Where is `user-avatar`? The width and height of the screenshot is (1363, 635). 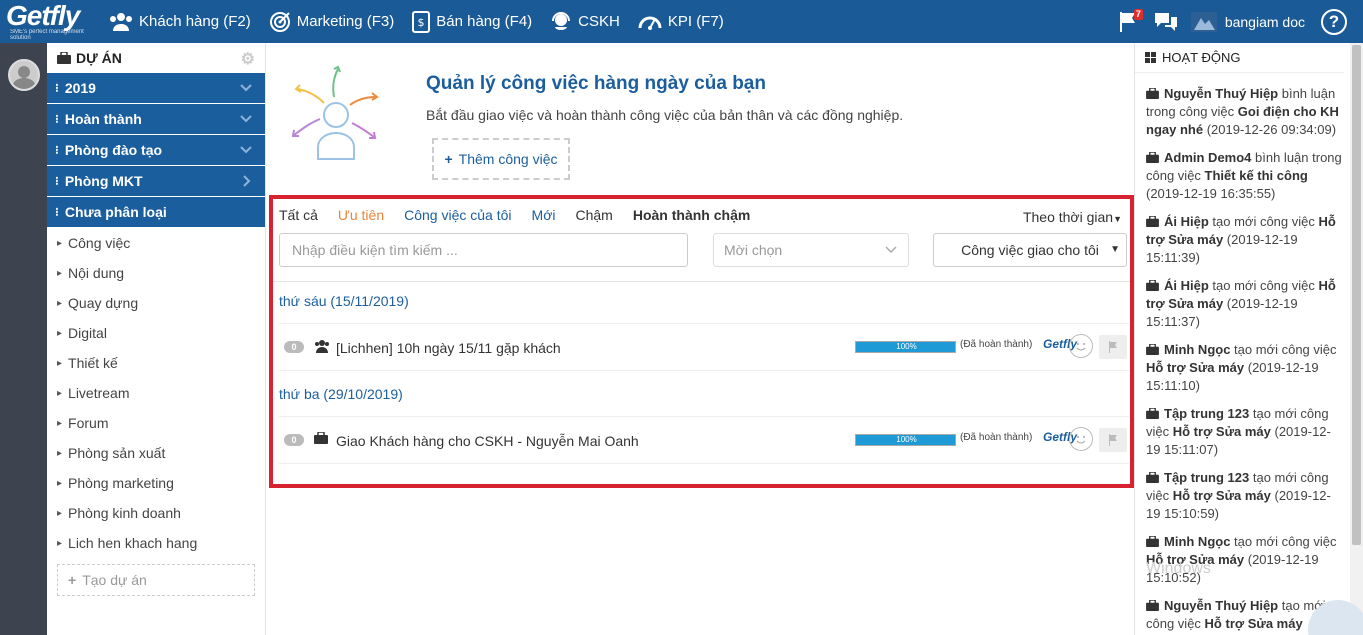
user-avatar is located at coordinates (1203, 21).